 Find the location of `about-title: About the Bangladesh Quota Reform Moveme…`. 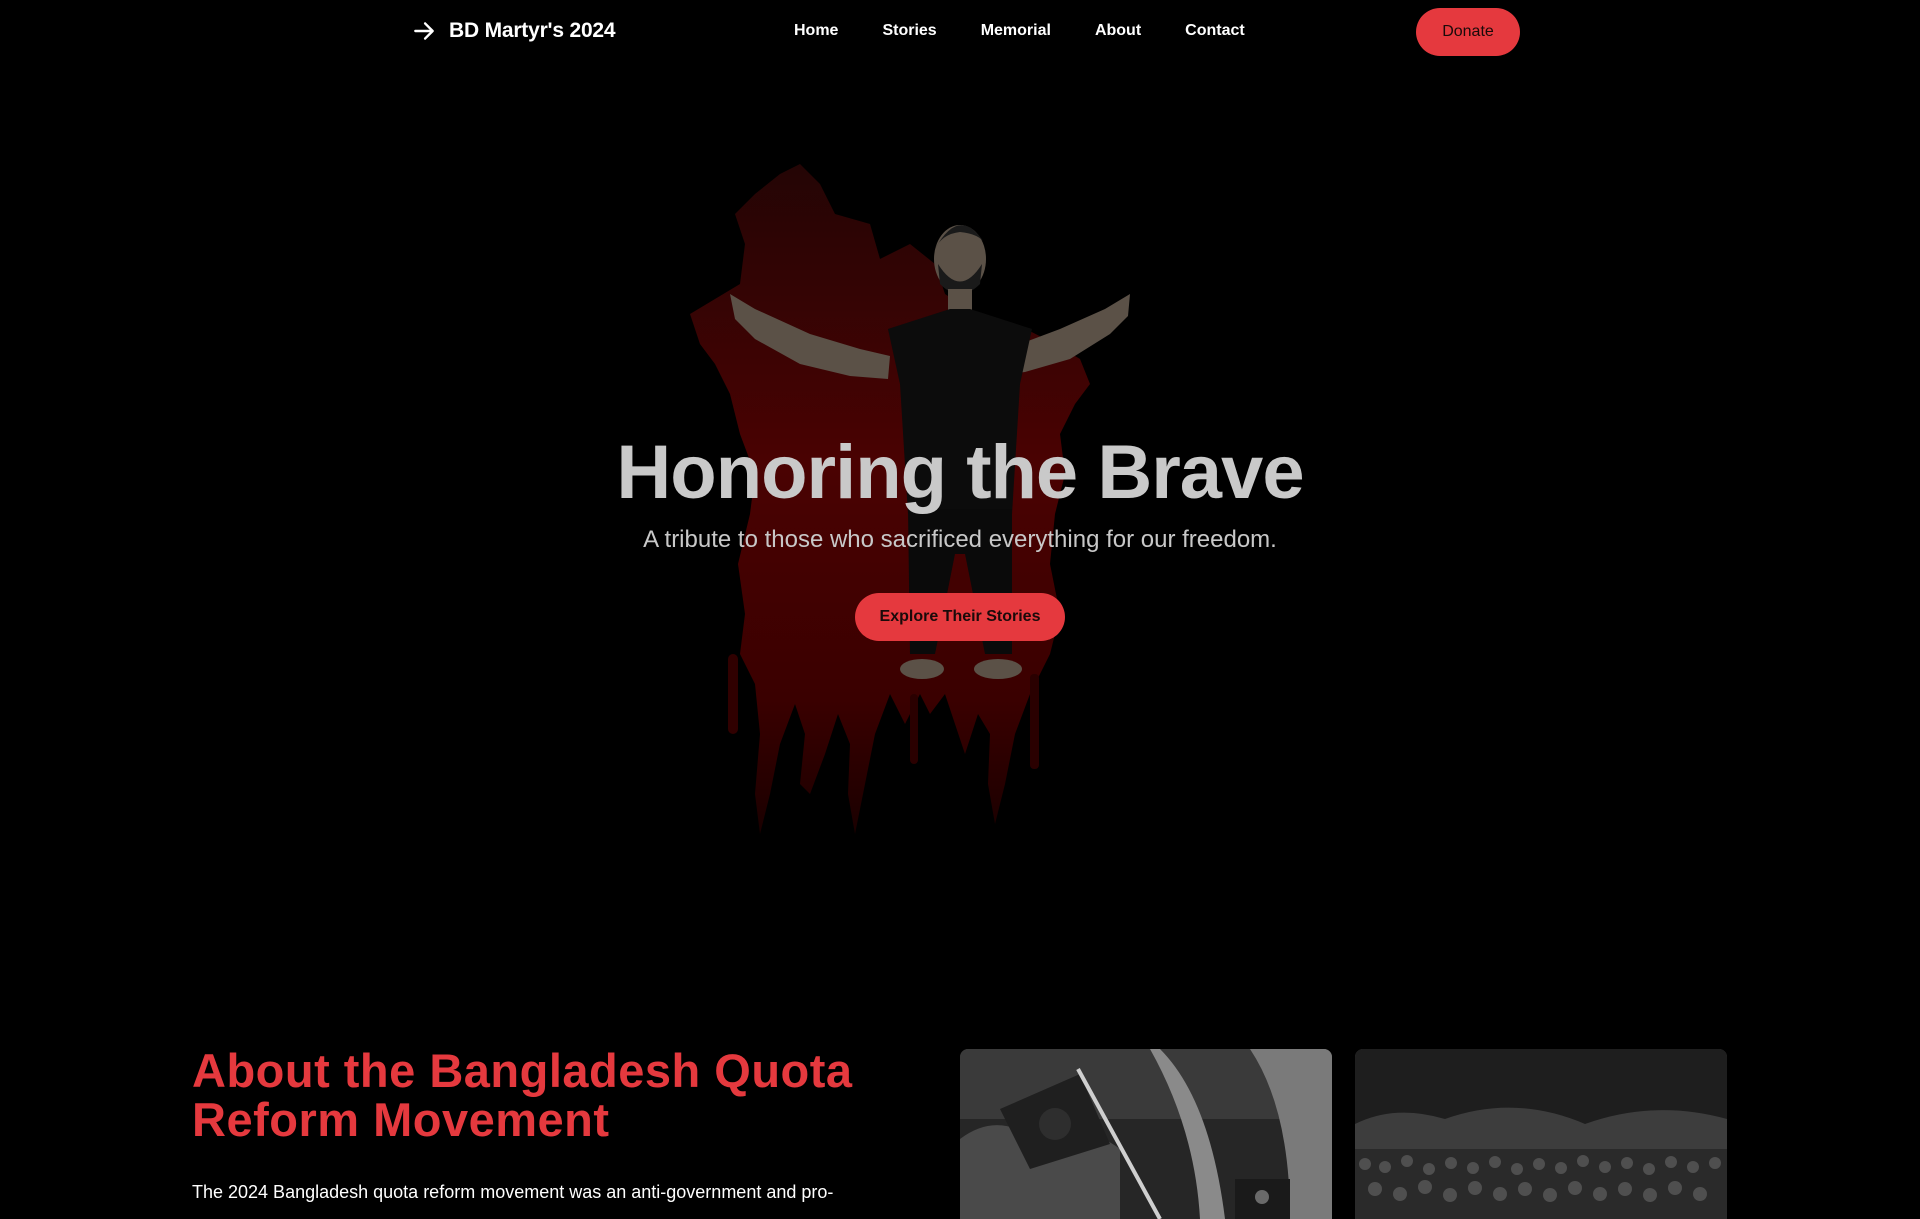

about-title: About the Bangladesh Quota Reform Moveme… is located at coordinates (522, 1095).